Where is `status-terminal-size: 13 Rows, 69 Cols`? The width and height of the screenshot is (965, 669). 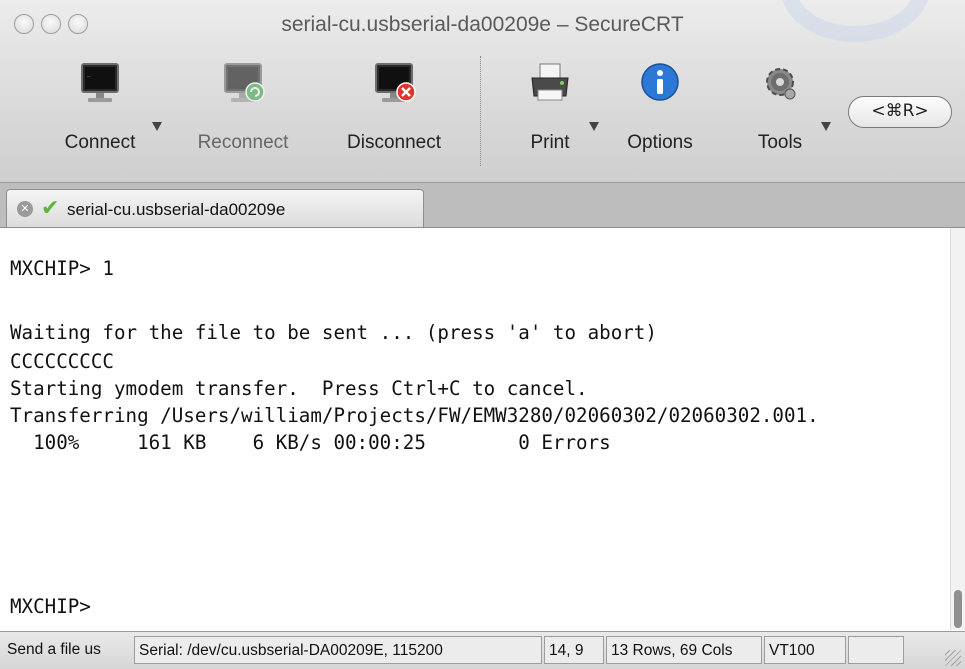
status-terminal-size: 13 Rows, 69 Cols is located at coordinates (684, 650).